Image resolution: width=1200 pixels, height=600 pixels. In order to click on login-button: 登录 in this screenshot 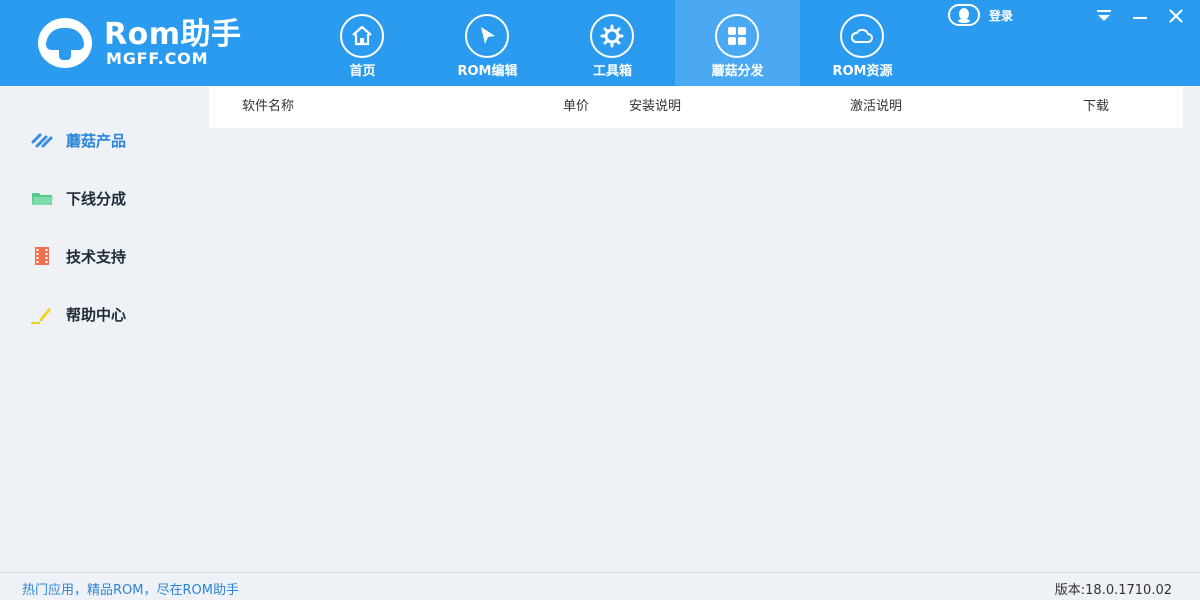, I will do `click(980, 15)`.